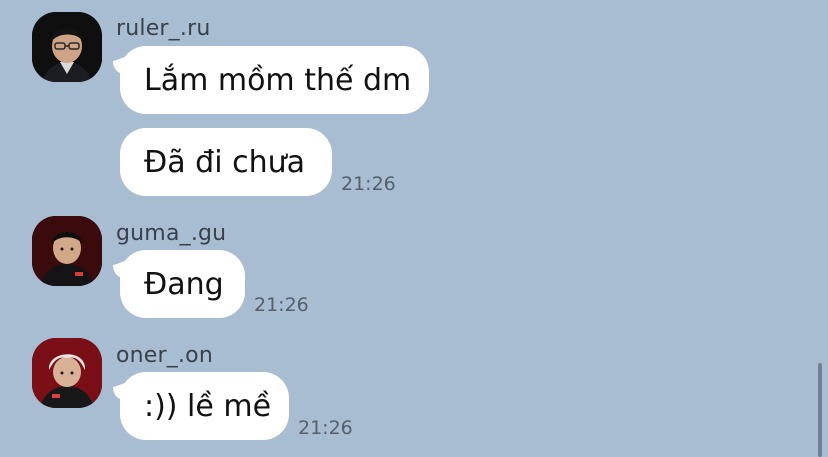  I want to click on sender-name: oner_.on, so click(164, 355).